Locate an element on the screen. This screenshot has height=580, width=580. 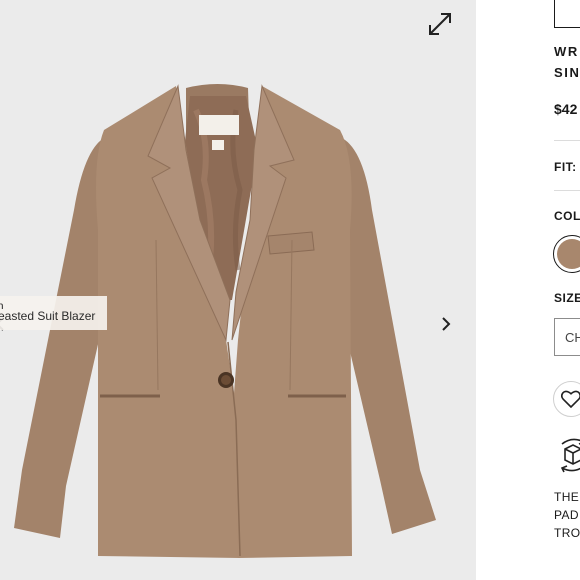
size-select: CH is located at coordinates (567, 337).